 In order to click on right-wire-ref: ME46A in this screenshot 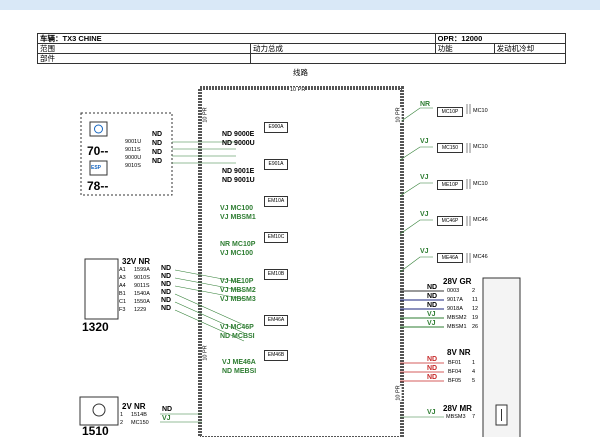, I will do `click(450, 258)`.